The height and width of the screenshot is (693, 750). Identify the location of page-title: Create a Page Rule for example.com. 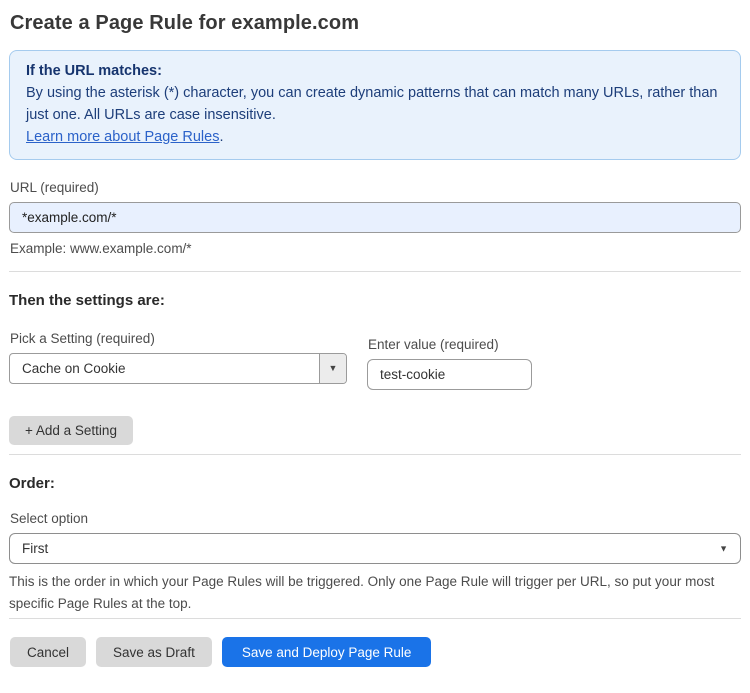
(185, 23).